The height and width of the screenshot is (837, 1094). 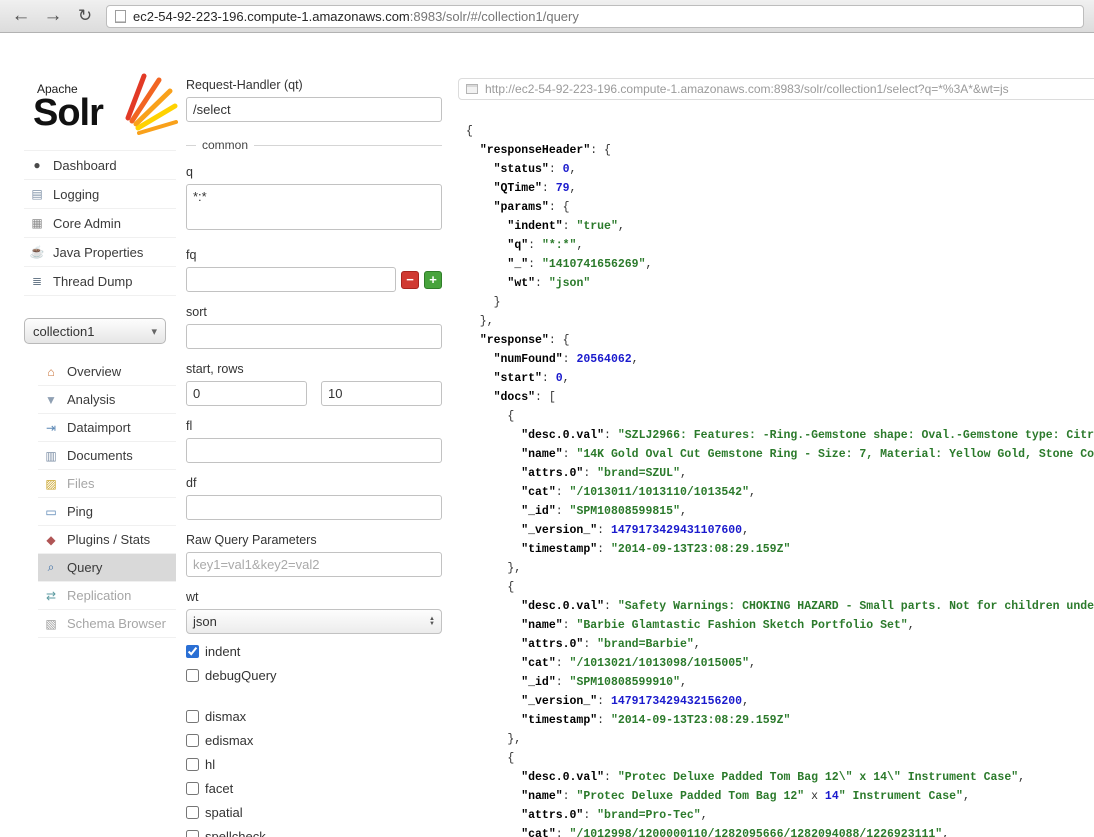 What do you see at coordinates (154, 331) in the screenshot?
I see `chevron-down-icon: ▾` at bounding box center [154, 331].